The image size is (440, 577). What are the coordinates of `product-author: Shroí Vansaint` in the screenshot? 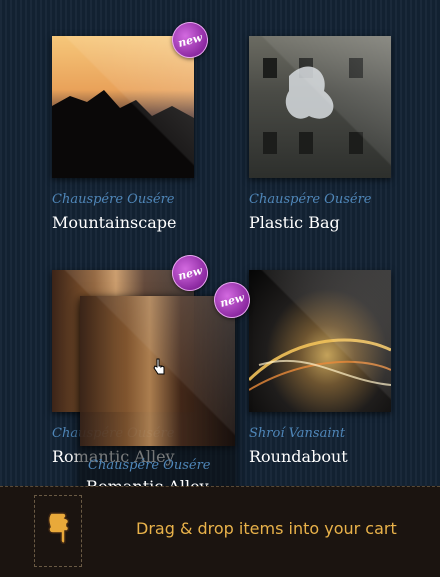 It's located at (297, 433).